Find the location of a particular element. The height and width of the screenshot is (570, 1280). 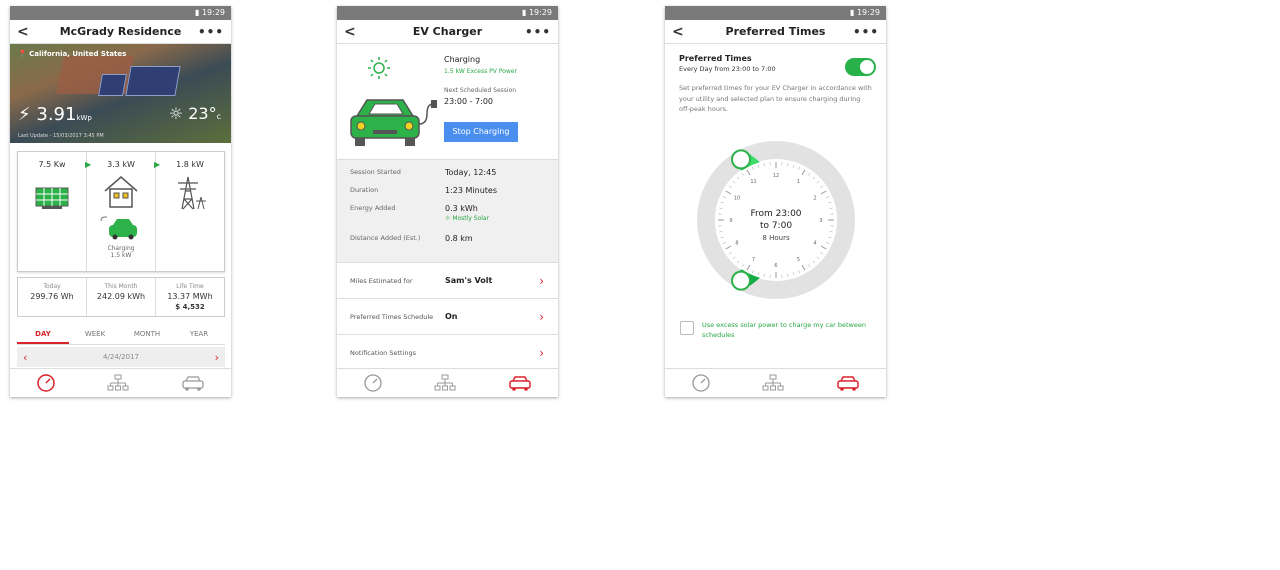

page-title: EV Charger is located at coordinates (447, 31).